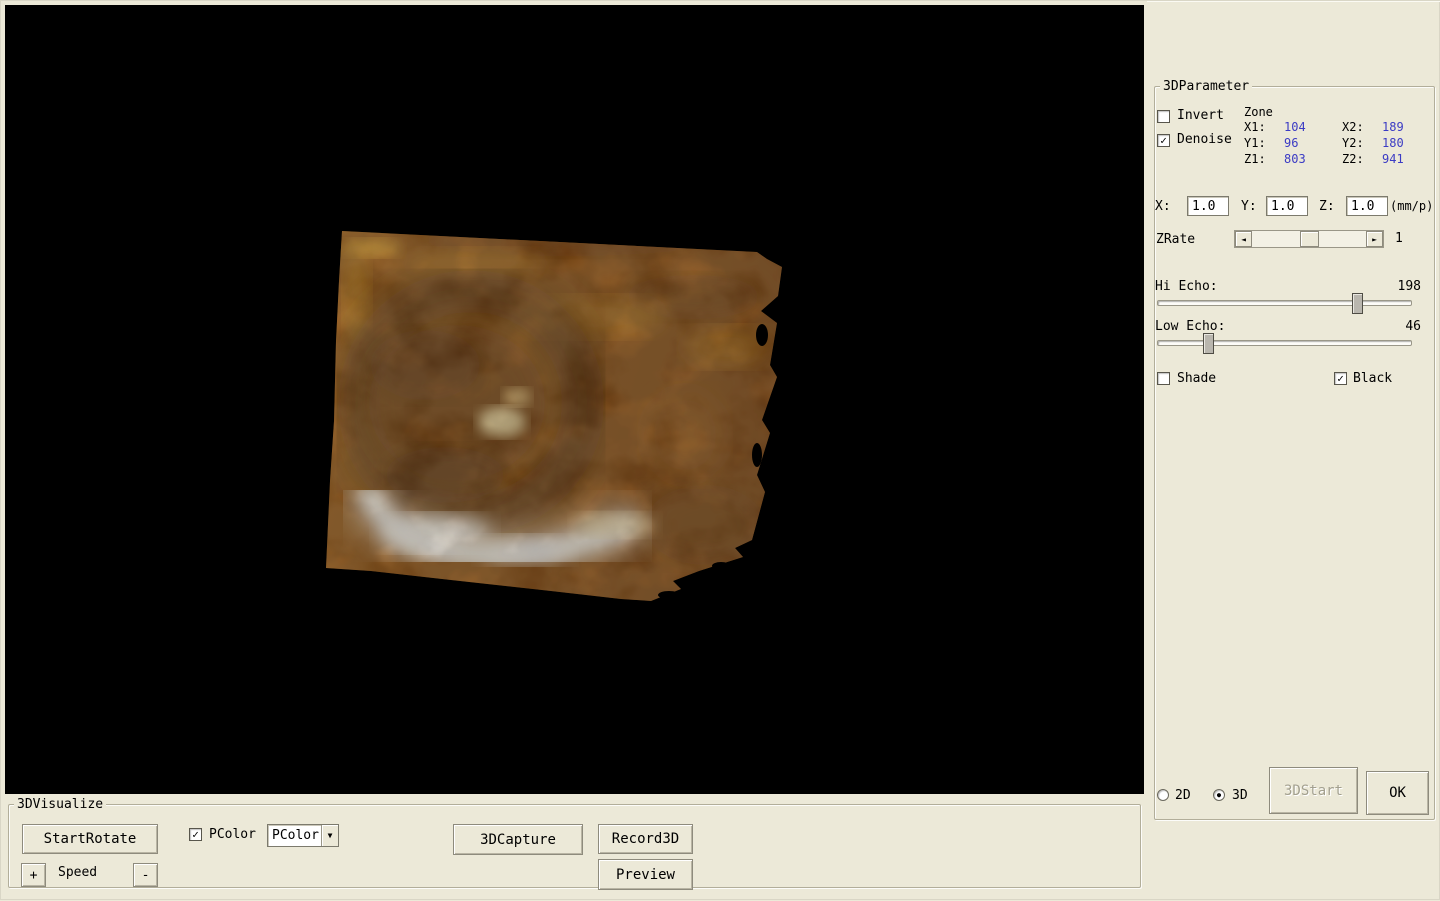  Describe the element at coordinates (1291, 143) in the screenshot. I see `zone-y1-value: 96` at that location.